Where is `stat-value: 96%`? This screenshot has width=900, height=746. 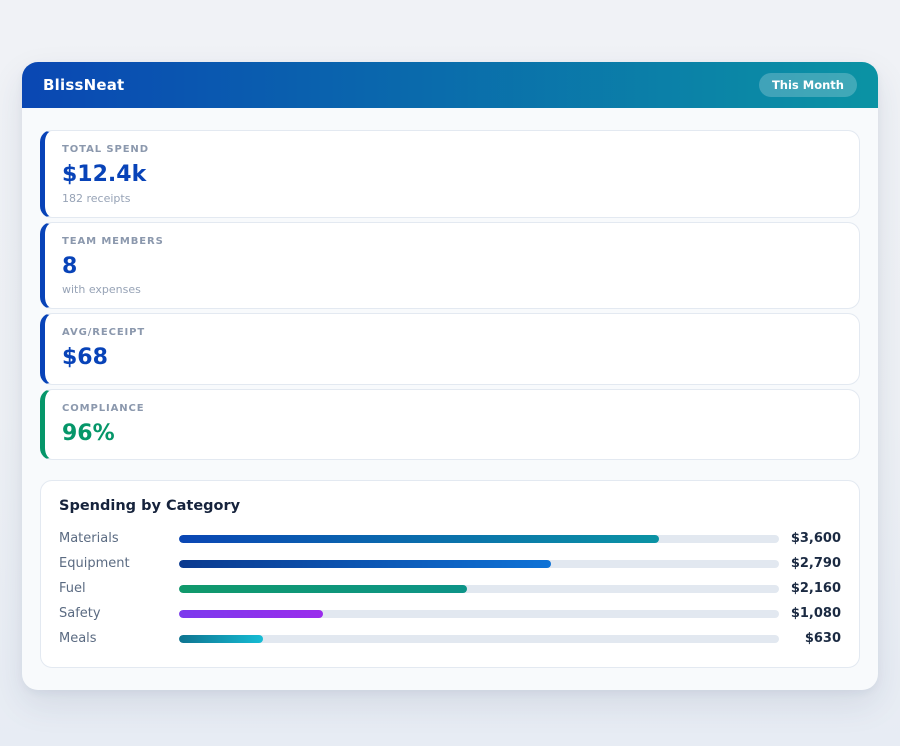
stat-value: 96% is located at coordinates (88, 433).